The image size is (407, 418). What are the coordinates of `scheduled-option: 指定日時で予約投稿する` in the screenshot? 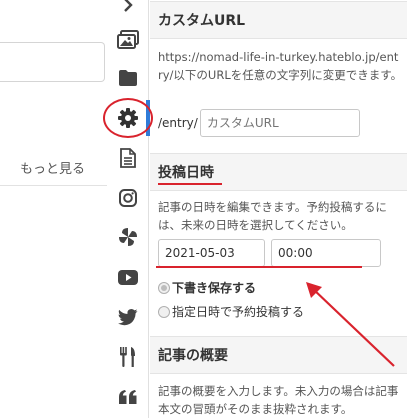 It's located at (231, 311).